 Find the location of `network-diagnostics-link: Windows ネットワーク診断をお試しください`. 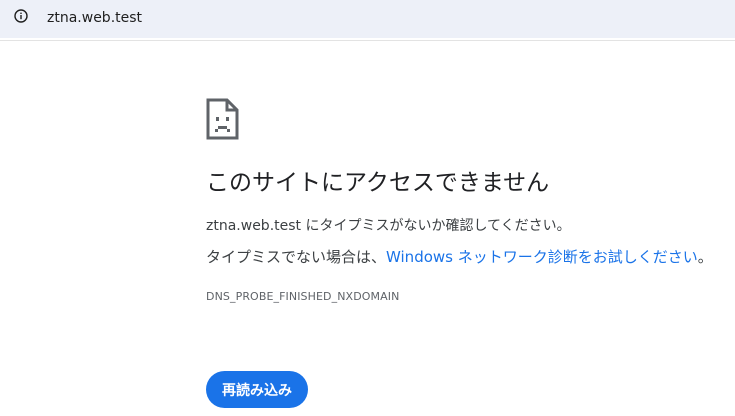

network-diagnostics-link: Windows ネットワーク診断をお試しください is located at coordinates (542, 257).